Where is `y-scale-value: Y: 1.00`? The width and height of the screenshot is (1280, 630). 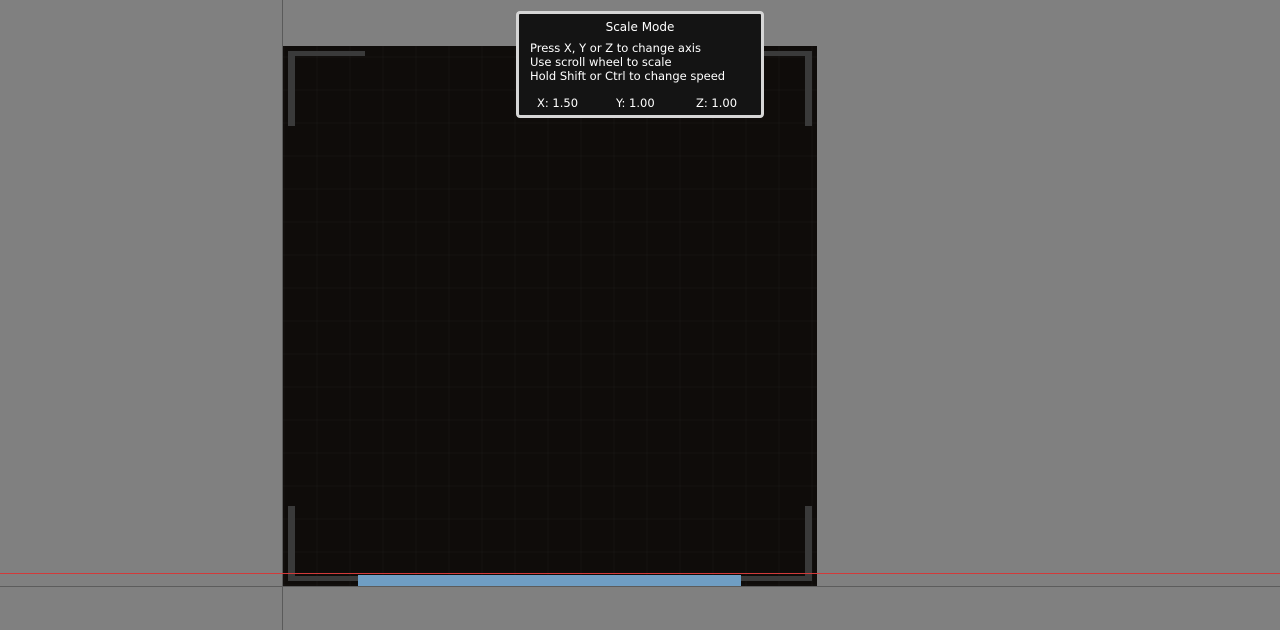 y-scale-value: Y: 1.00 is located at coordinates (635, 103).